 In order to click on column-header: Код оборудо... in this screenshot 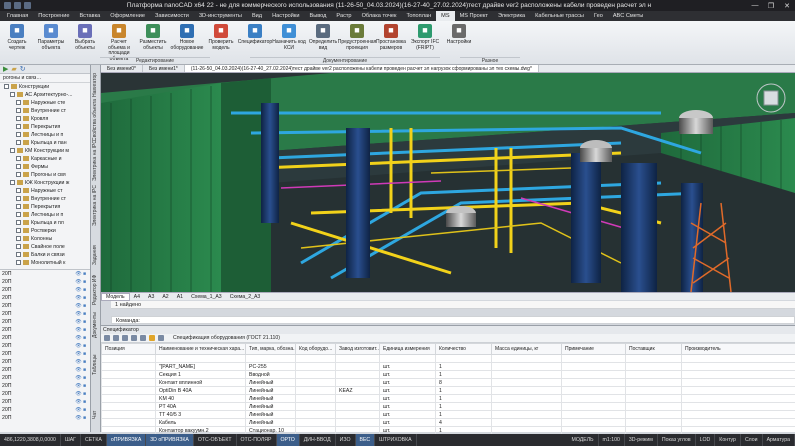, I will do `click(315, 349)`.